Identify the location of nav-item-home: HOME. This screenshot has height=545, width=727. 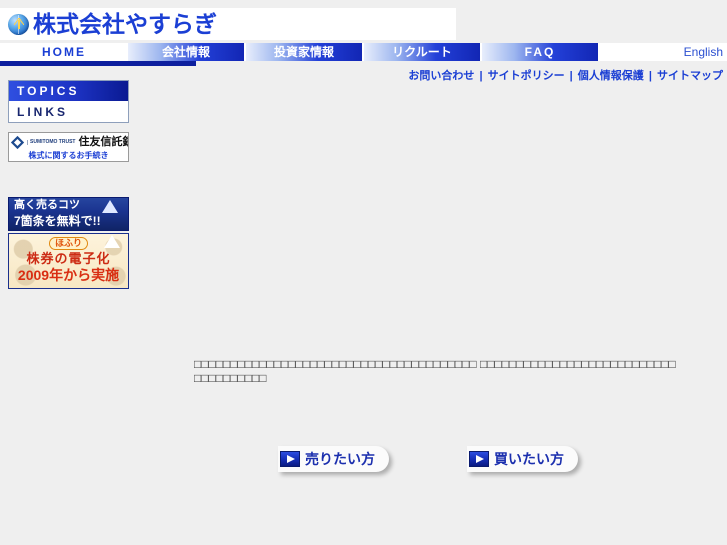
(64, 52).